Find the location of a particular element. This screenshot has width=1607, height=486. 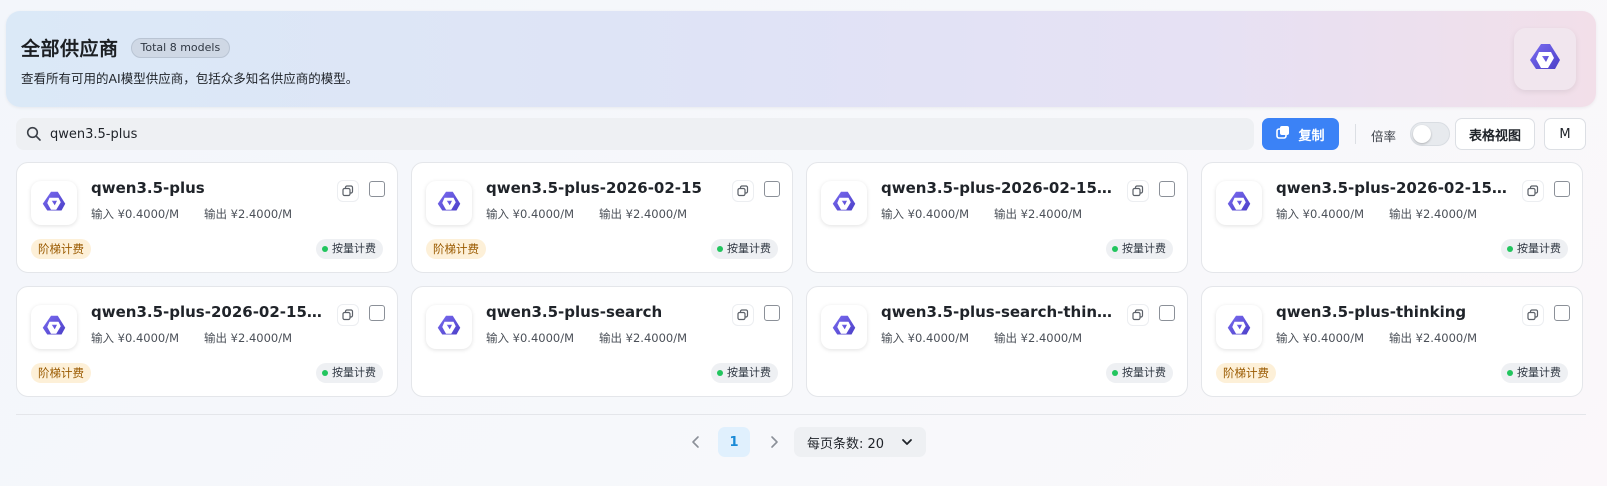

next-page-button is located at coordinates (774, 442).